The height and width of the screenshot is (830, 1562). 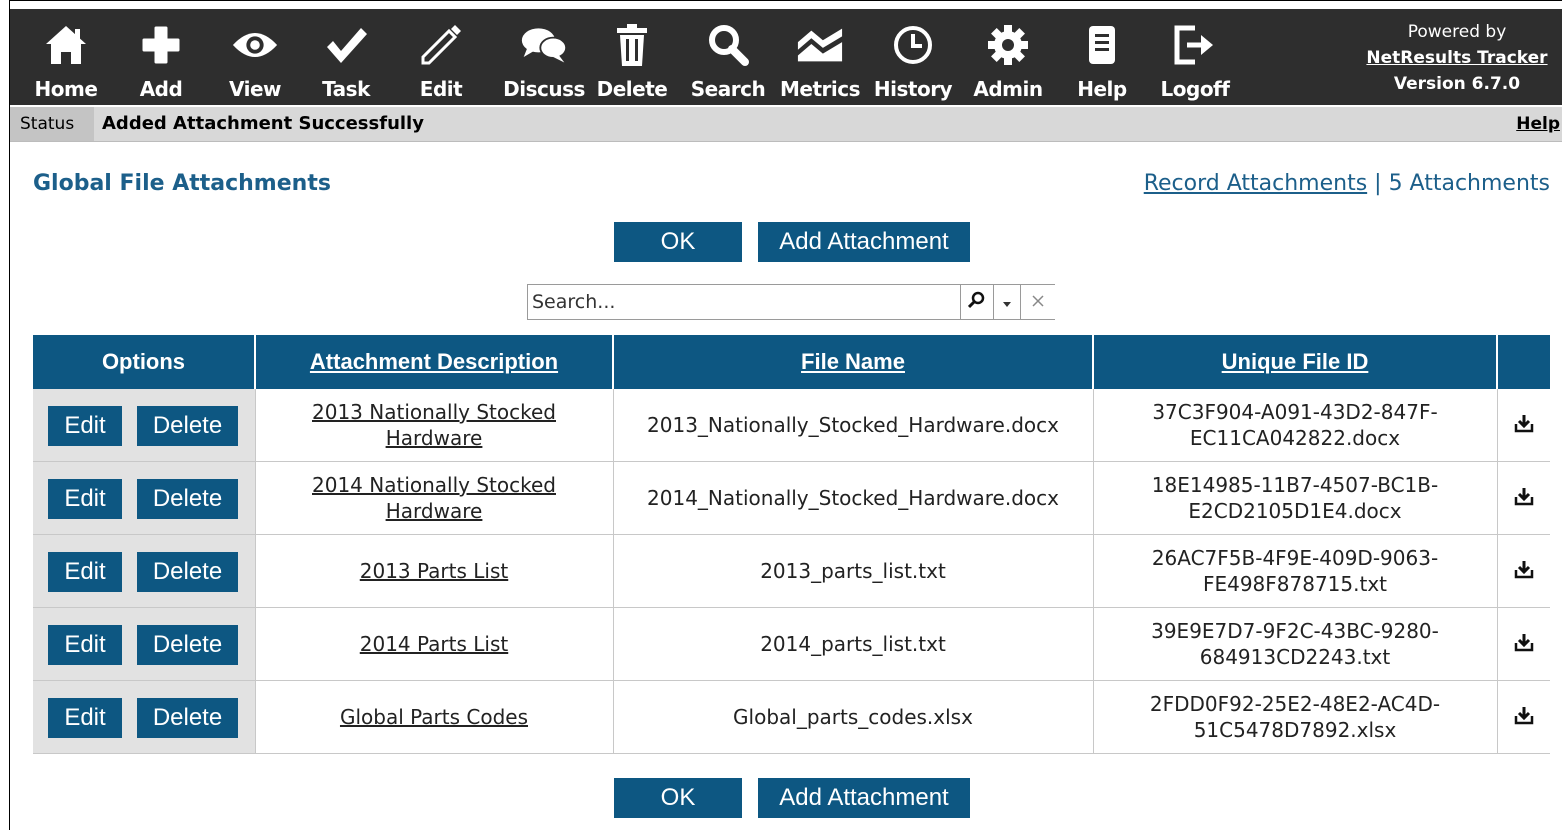 I want to click on ok-button-top: OK, so click(x=678, y=242).